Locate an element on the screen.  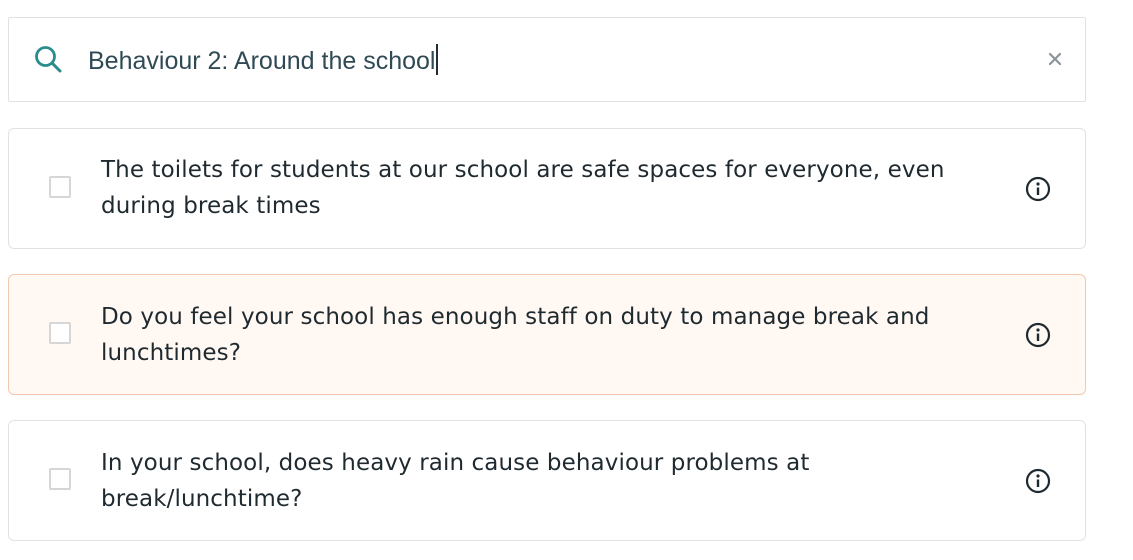
search-input: Behaviour 2: Around the school is located at coordinates (263, 61).